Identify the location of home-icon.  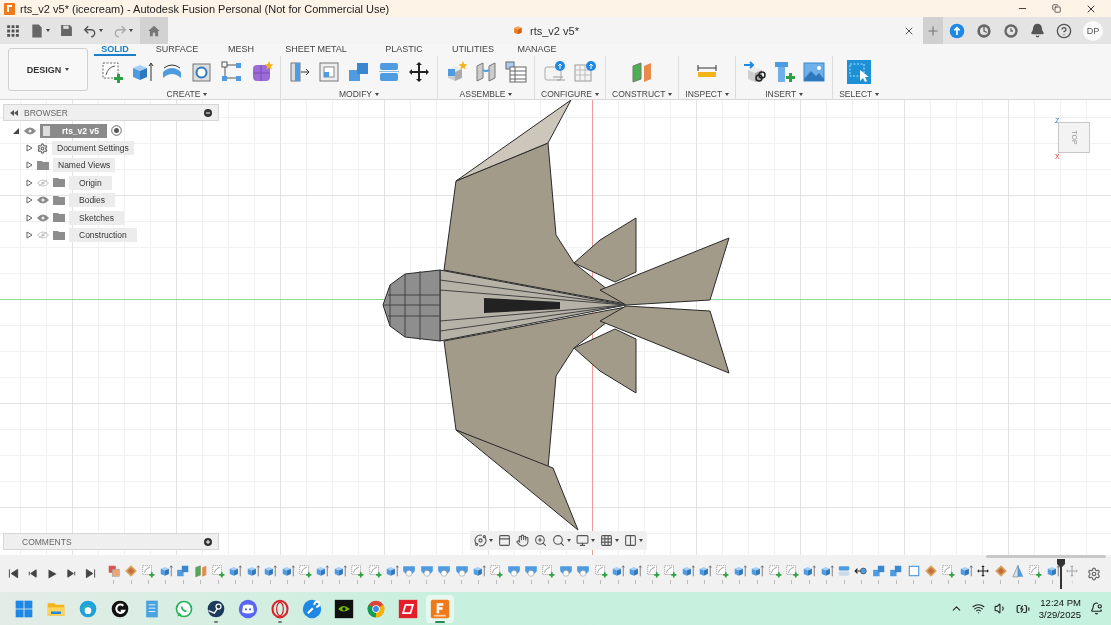
(154, 30).